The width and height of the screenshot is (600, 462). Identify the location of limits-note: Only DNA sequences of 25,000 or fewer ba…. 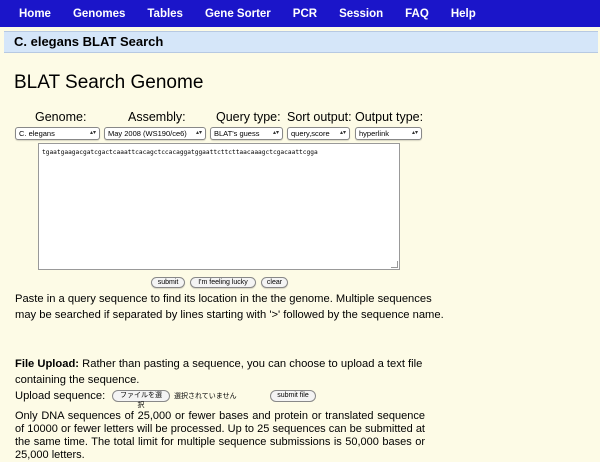
(220, 435).